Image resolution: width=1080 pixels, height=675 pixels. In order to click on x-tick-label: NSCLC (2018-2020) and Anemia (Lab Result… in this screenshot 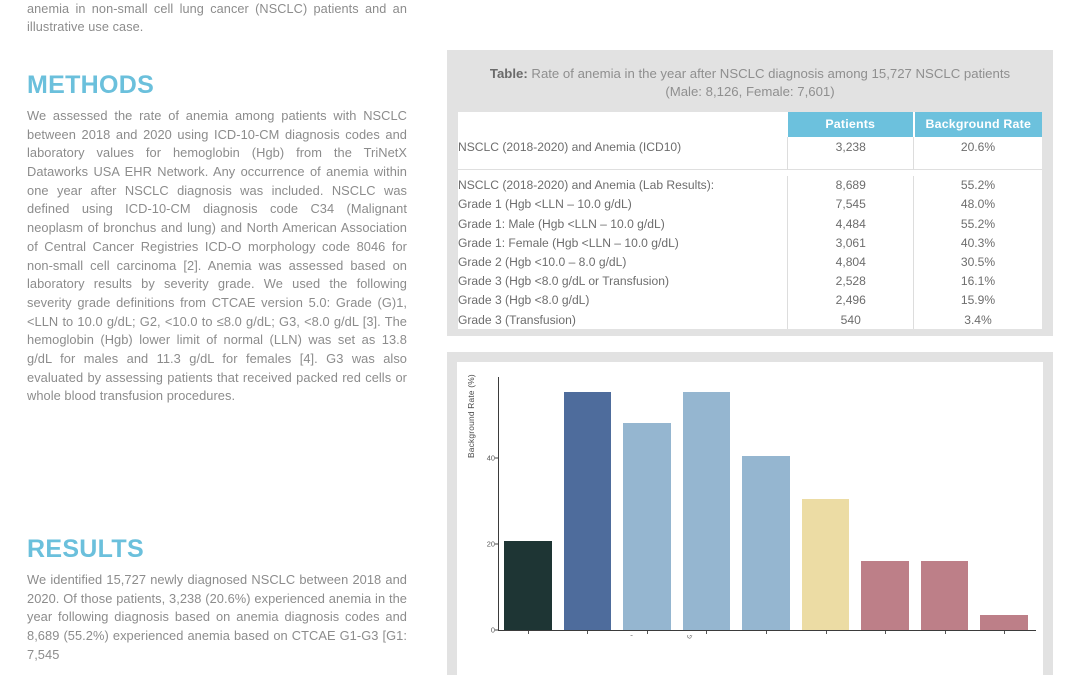, I will do `click(534, 641)`.